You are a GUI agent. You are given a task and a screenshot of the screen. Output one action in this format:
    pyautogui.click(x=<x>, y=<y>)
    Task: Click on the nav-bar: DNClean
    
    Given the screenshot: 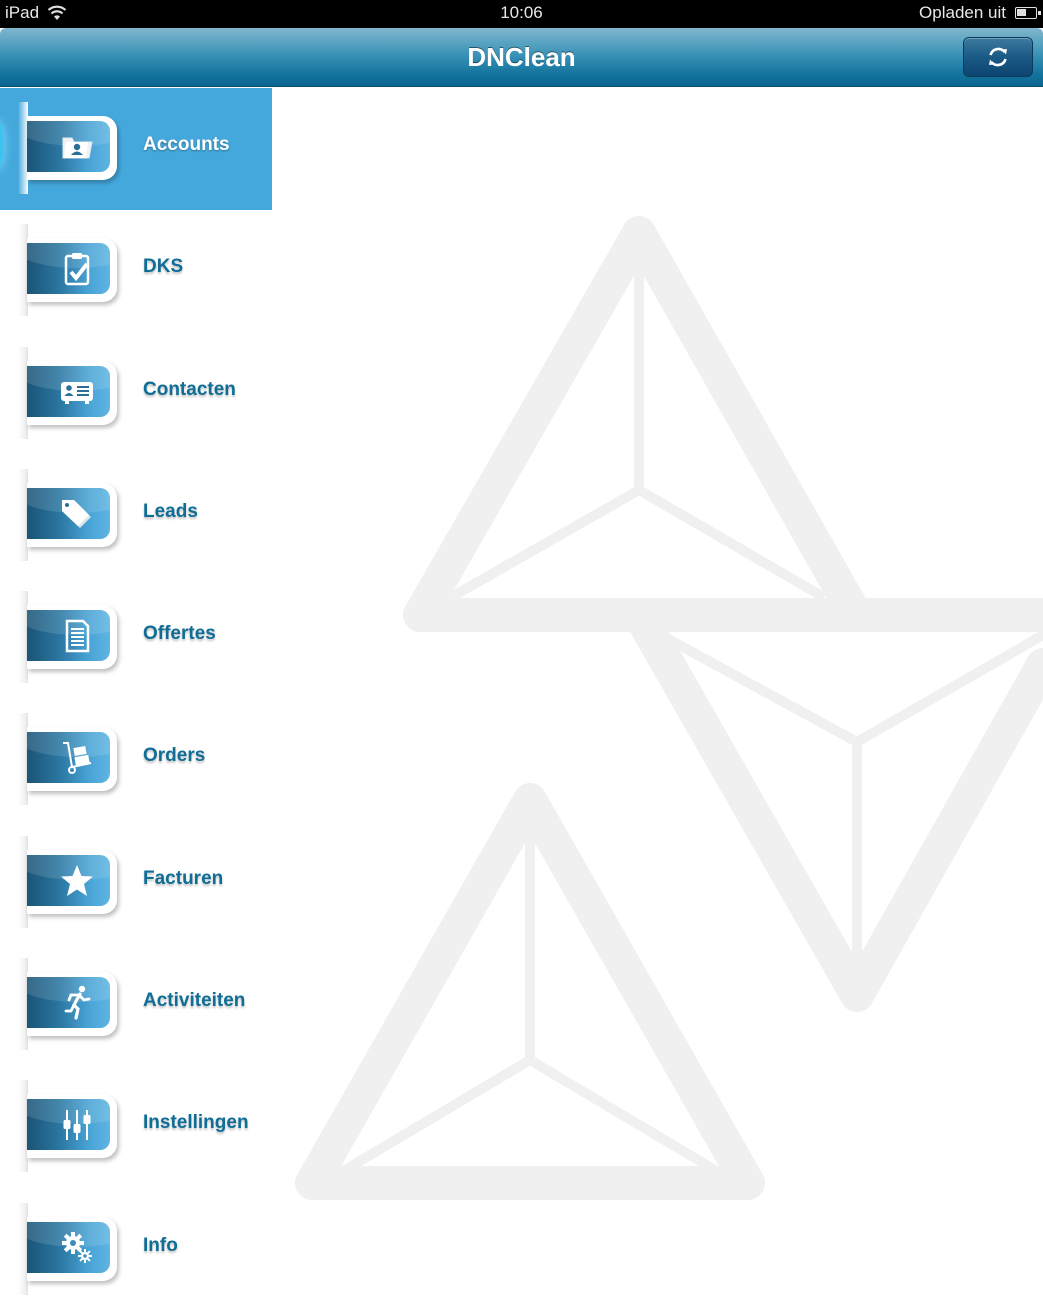 What is the action you would take?
    pyautogui.click(x=521, y=57)
    